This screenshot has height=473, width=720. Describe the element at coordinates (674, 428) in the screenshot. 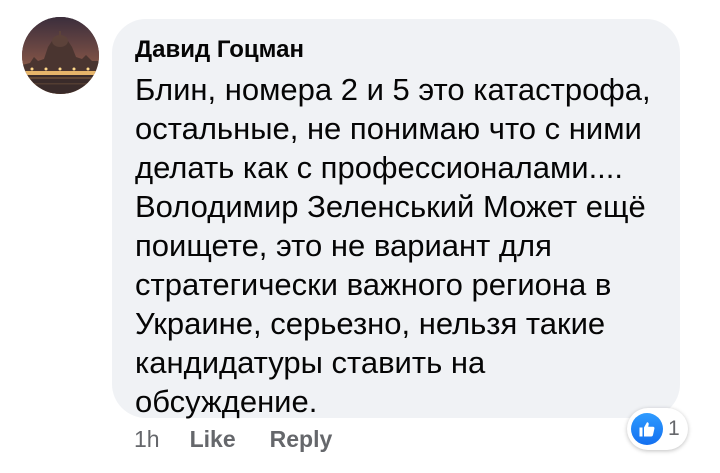

I see `reaction-count: 1` at that location.